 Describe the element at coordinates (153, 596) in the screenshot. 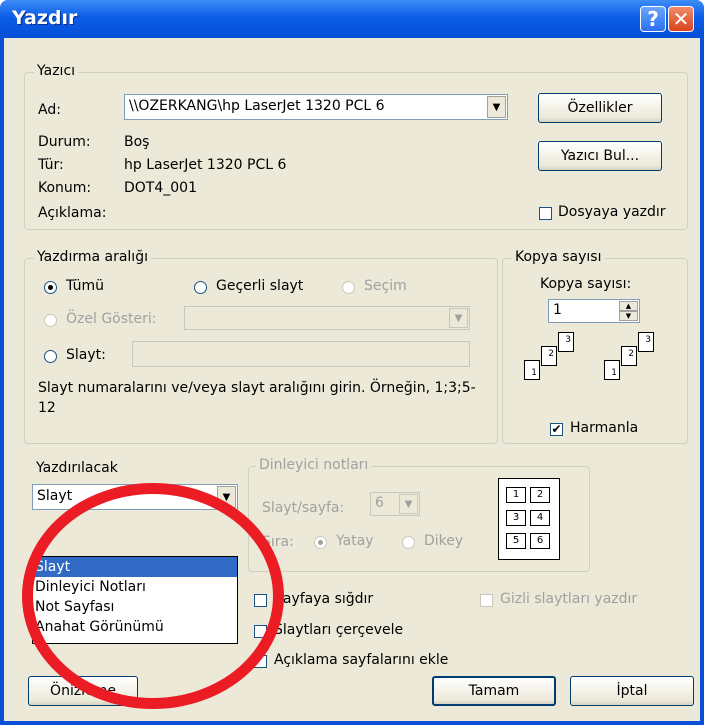

I see `annotation-circle` at that location.